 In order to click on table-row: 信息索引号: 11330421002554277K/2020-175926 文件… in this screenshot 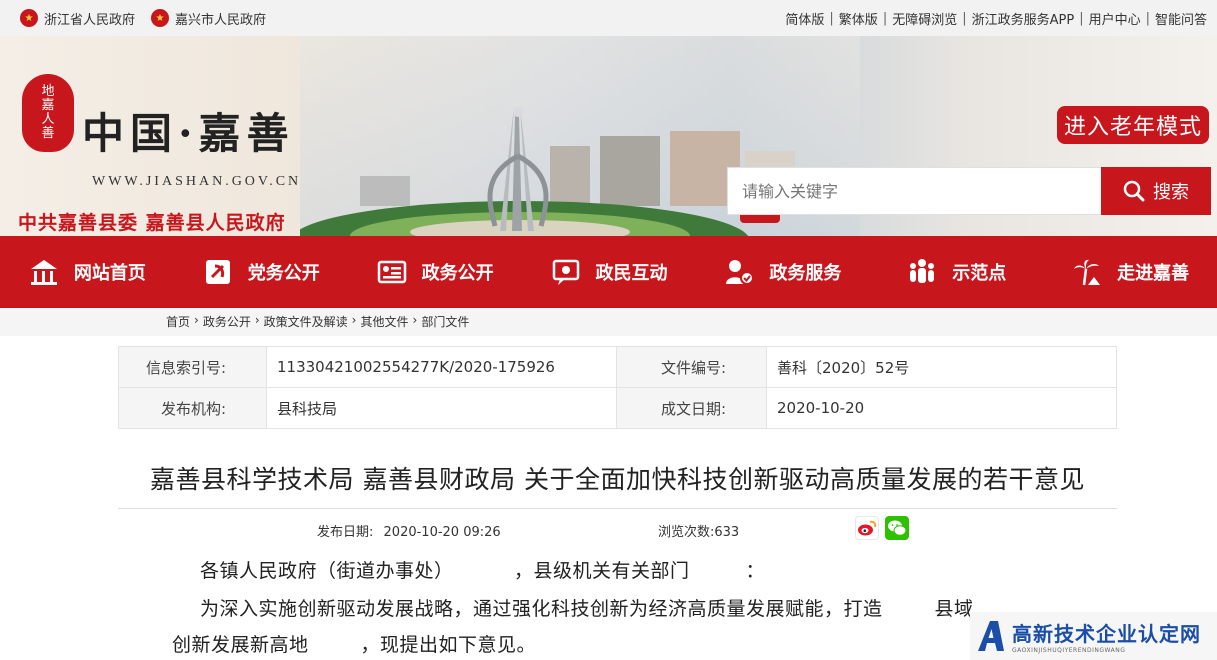, I will do `click(617, 367)`.